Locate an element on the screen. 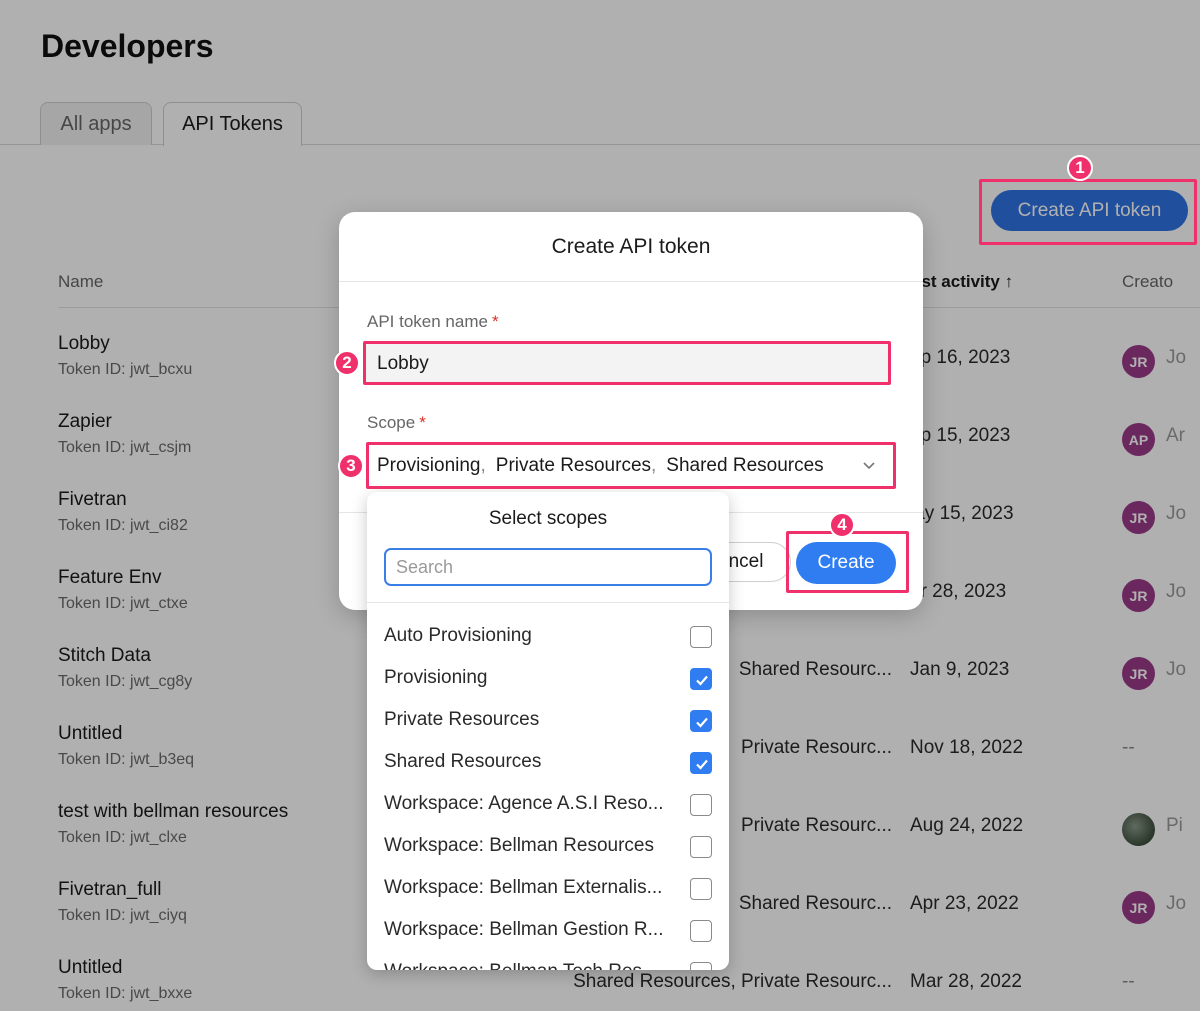  step-badge-4: 4 is located at coordinates (842, 525).